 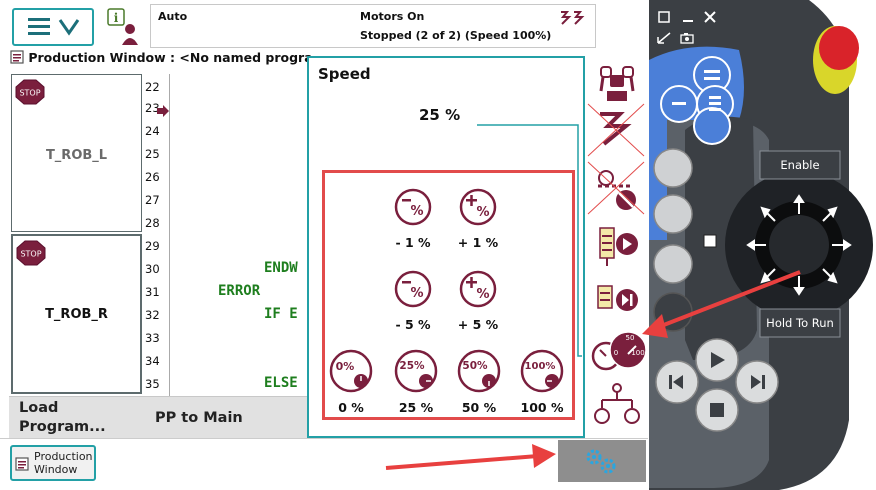 What do you see at coordinates (152, 131) in the screenshot?
I see `line-number: 24` at bounding box center [152, 131].